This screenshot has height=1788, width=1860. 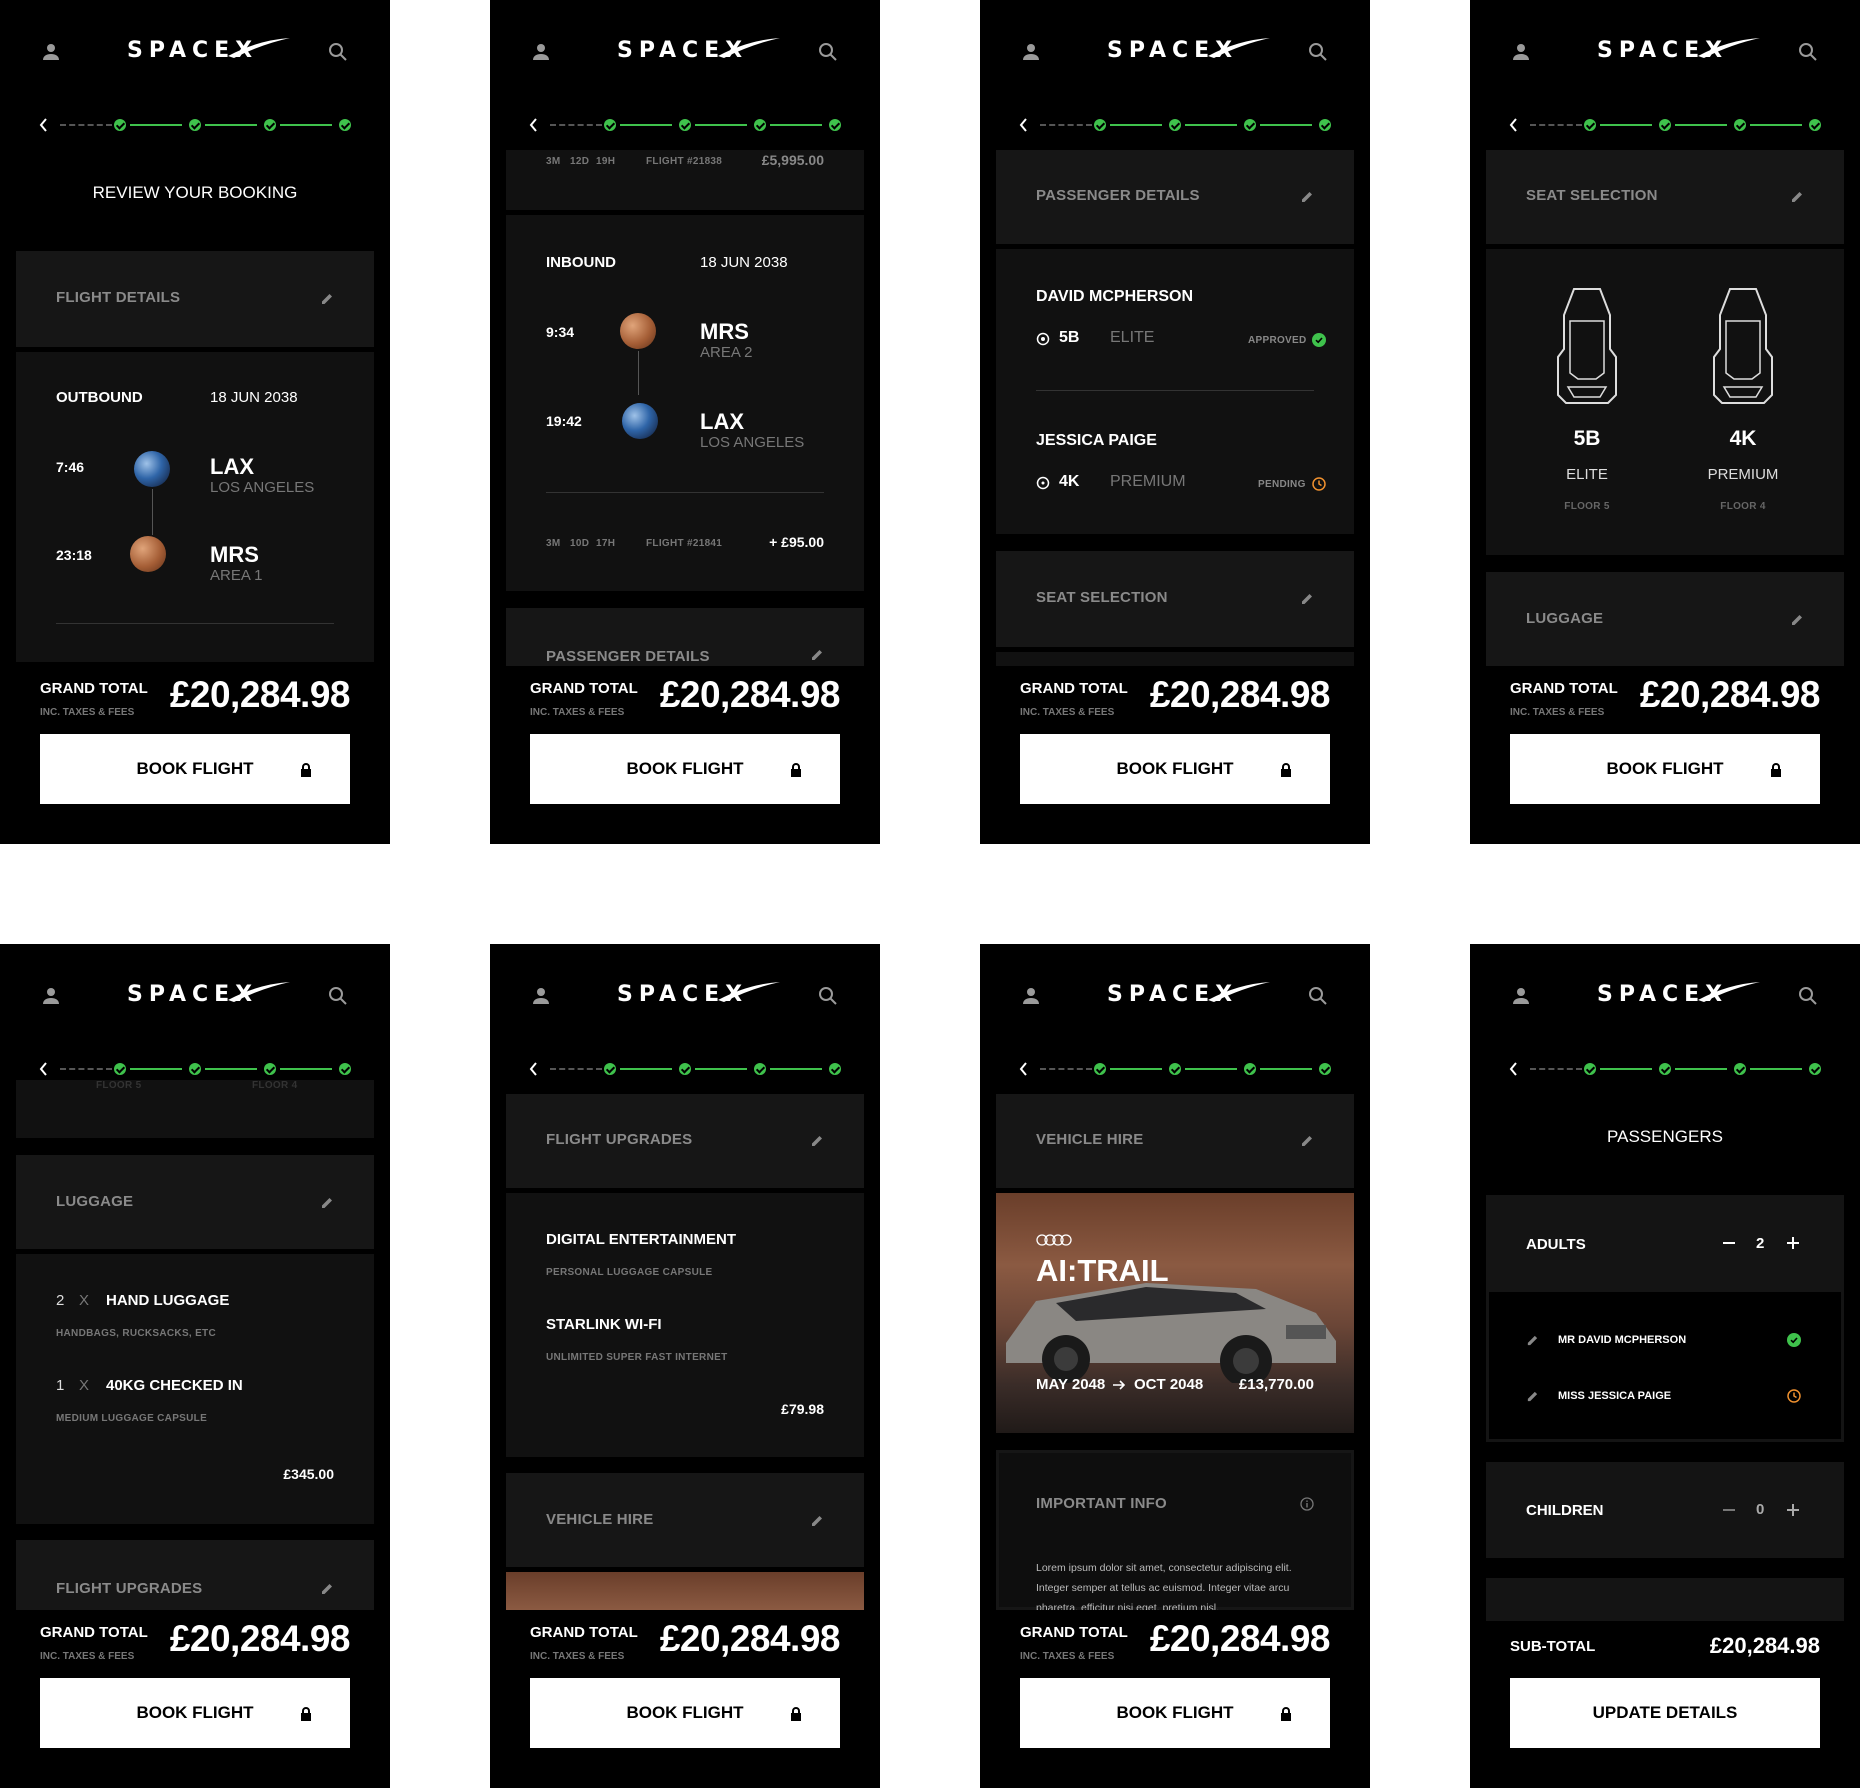 What do you see at coordinates (1622, 1340) in the screenshot?
I see `adult-name: MR DAVID MCPHERSON` at bounding box center [1622, 1340].